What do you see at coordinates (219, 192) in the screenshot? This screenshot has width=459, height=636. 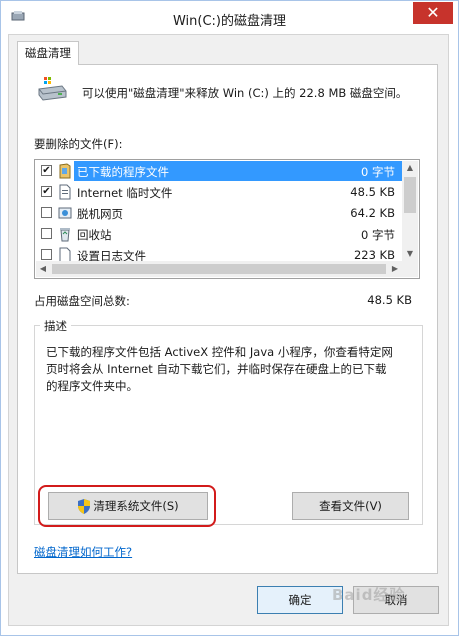 I see `list-item: ✔ Internet 临时文件 48.5 KB` at bounding box center [219, 192].